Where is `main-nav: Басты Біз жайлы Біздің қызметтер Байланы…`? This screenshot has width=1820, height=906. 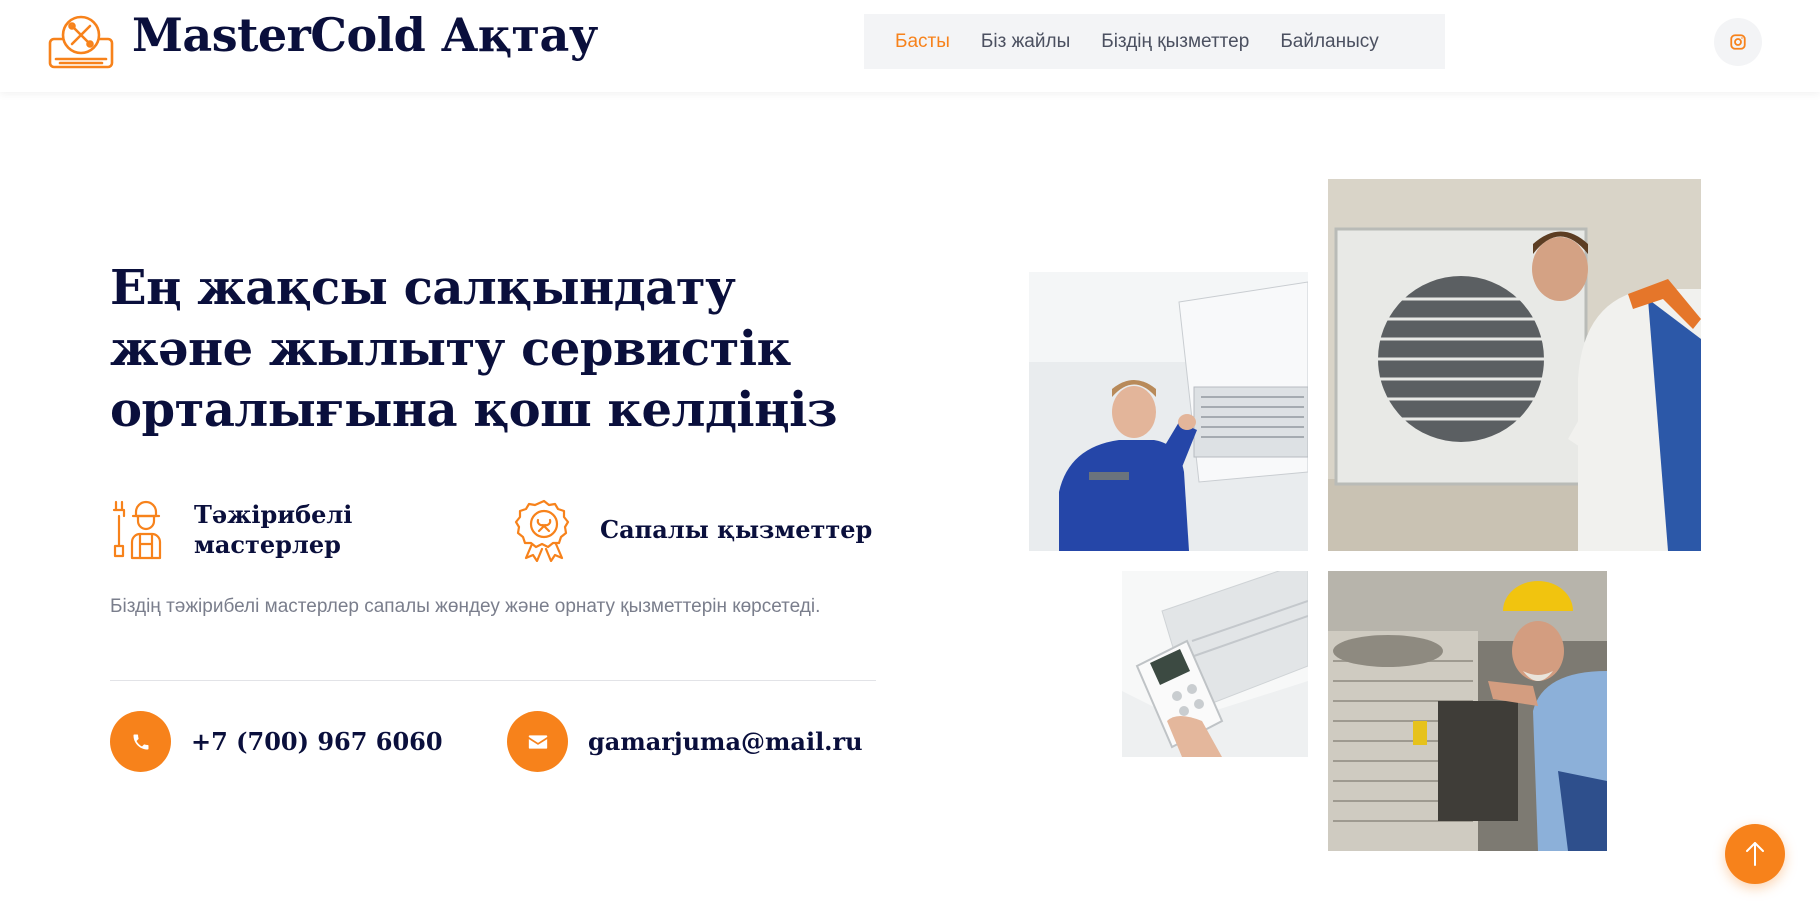
main-nav: Басты Біз жайлы Біздің қызметтер Байланы… is located at coordinates (1154, 41).